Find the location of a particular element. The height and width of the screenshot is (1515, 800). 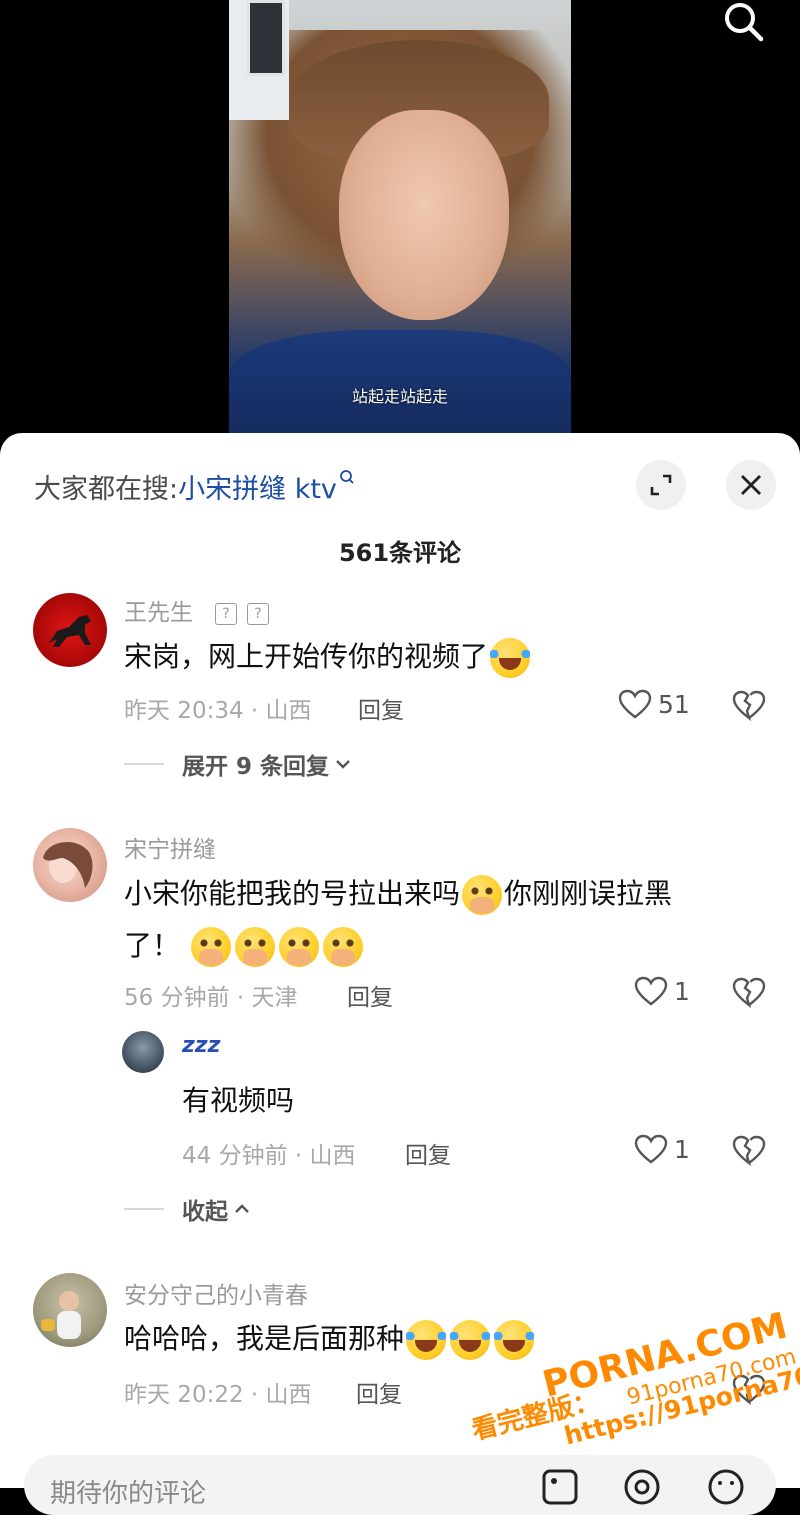

video-subtitle: 站起走站起走 is located at coordinates (399, 396).